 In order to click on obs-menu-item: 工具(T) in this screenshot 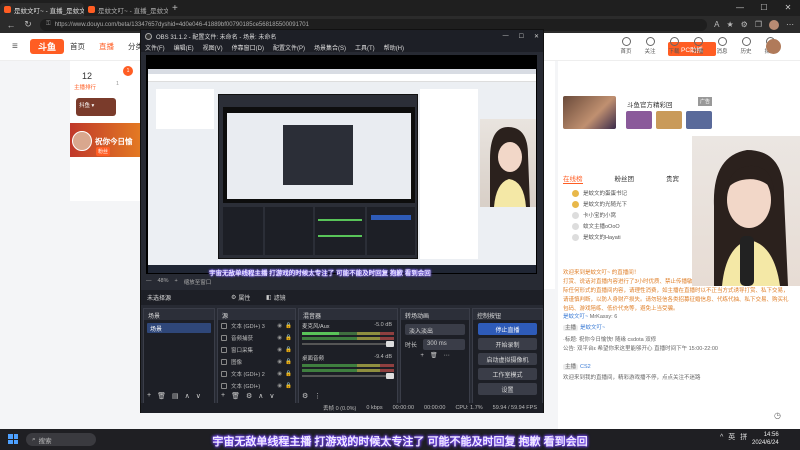, I will do `click(365, 47)`.